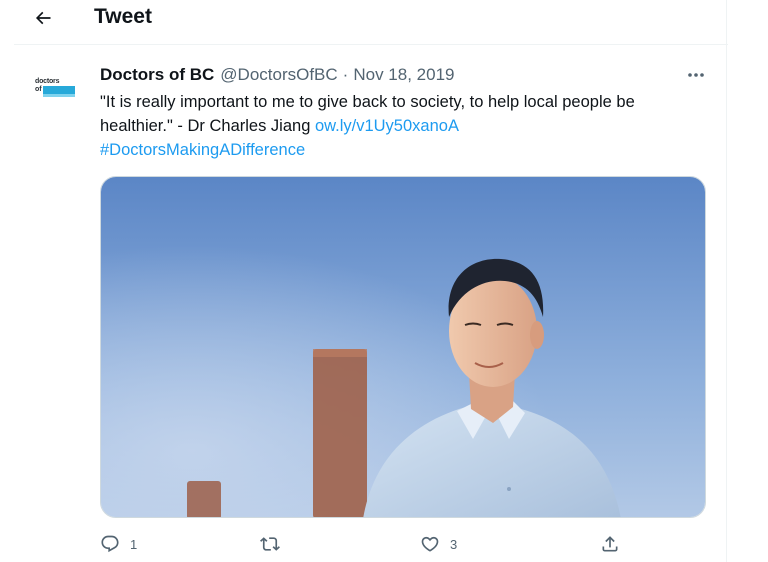 The image size is (768, 562). I want to click on reply-button: 1, so click(118, 544).